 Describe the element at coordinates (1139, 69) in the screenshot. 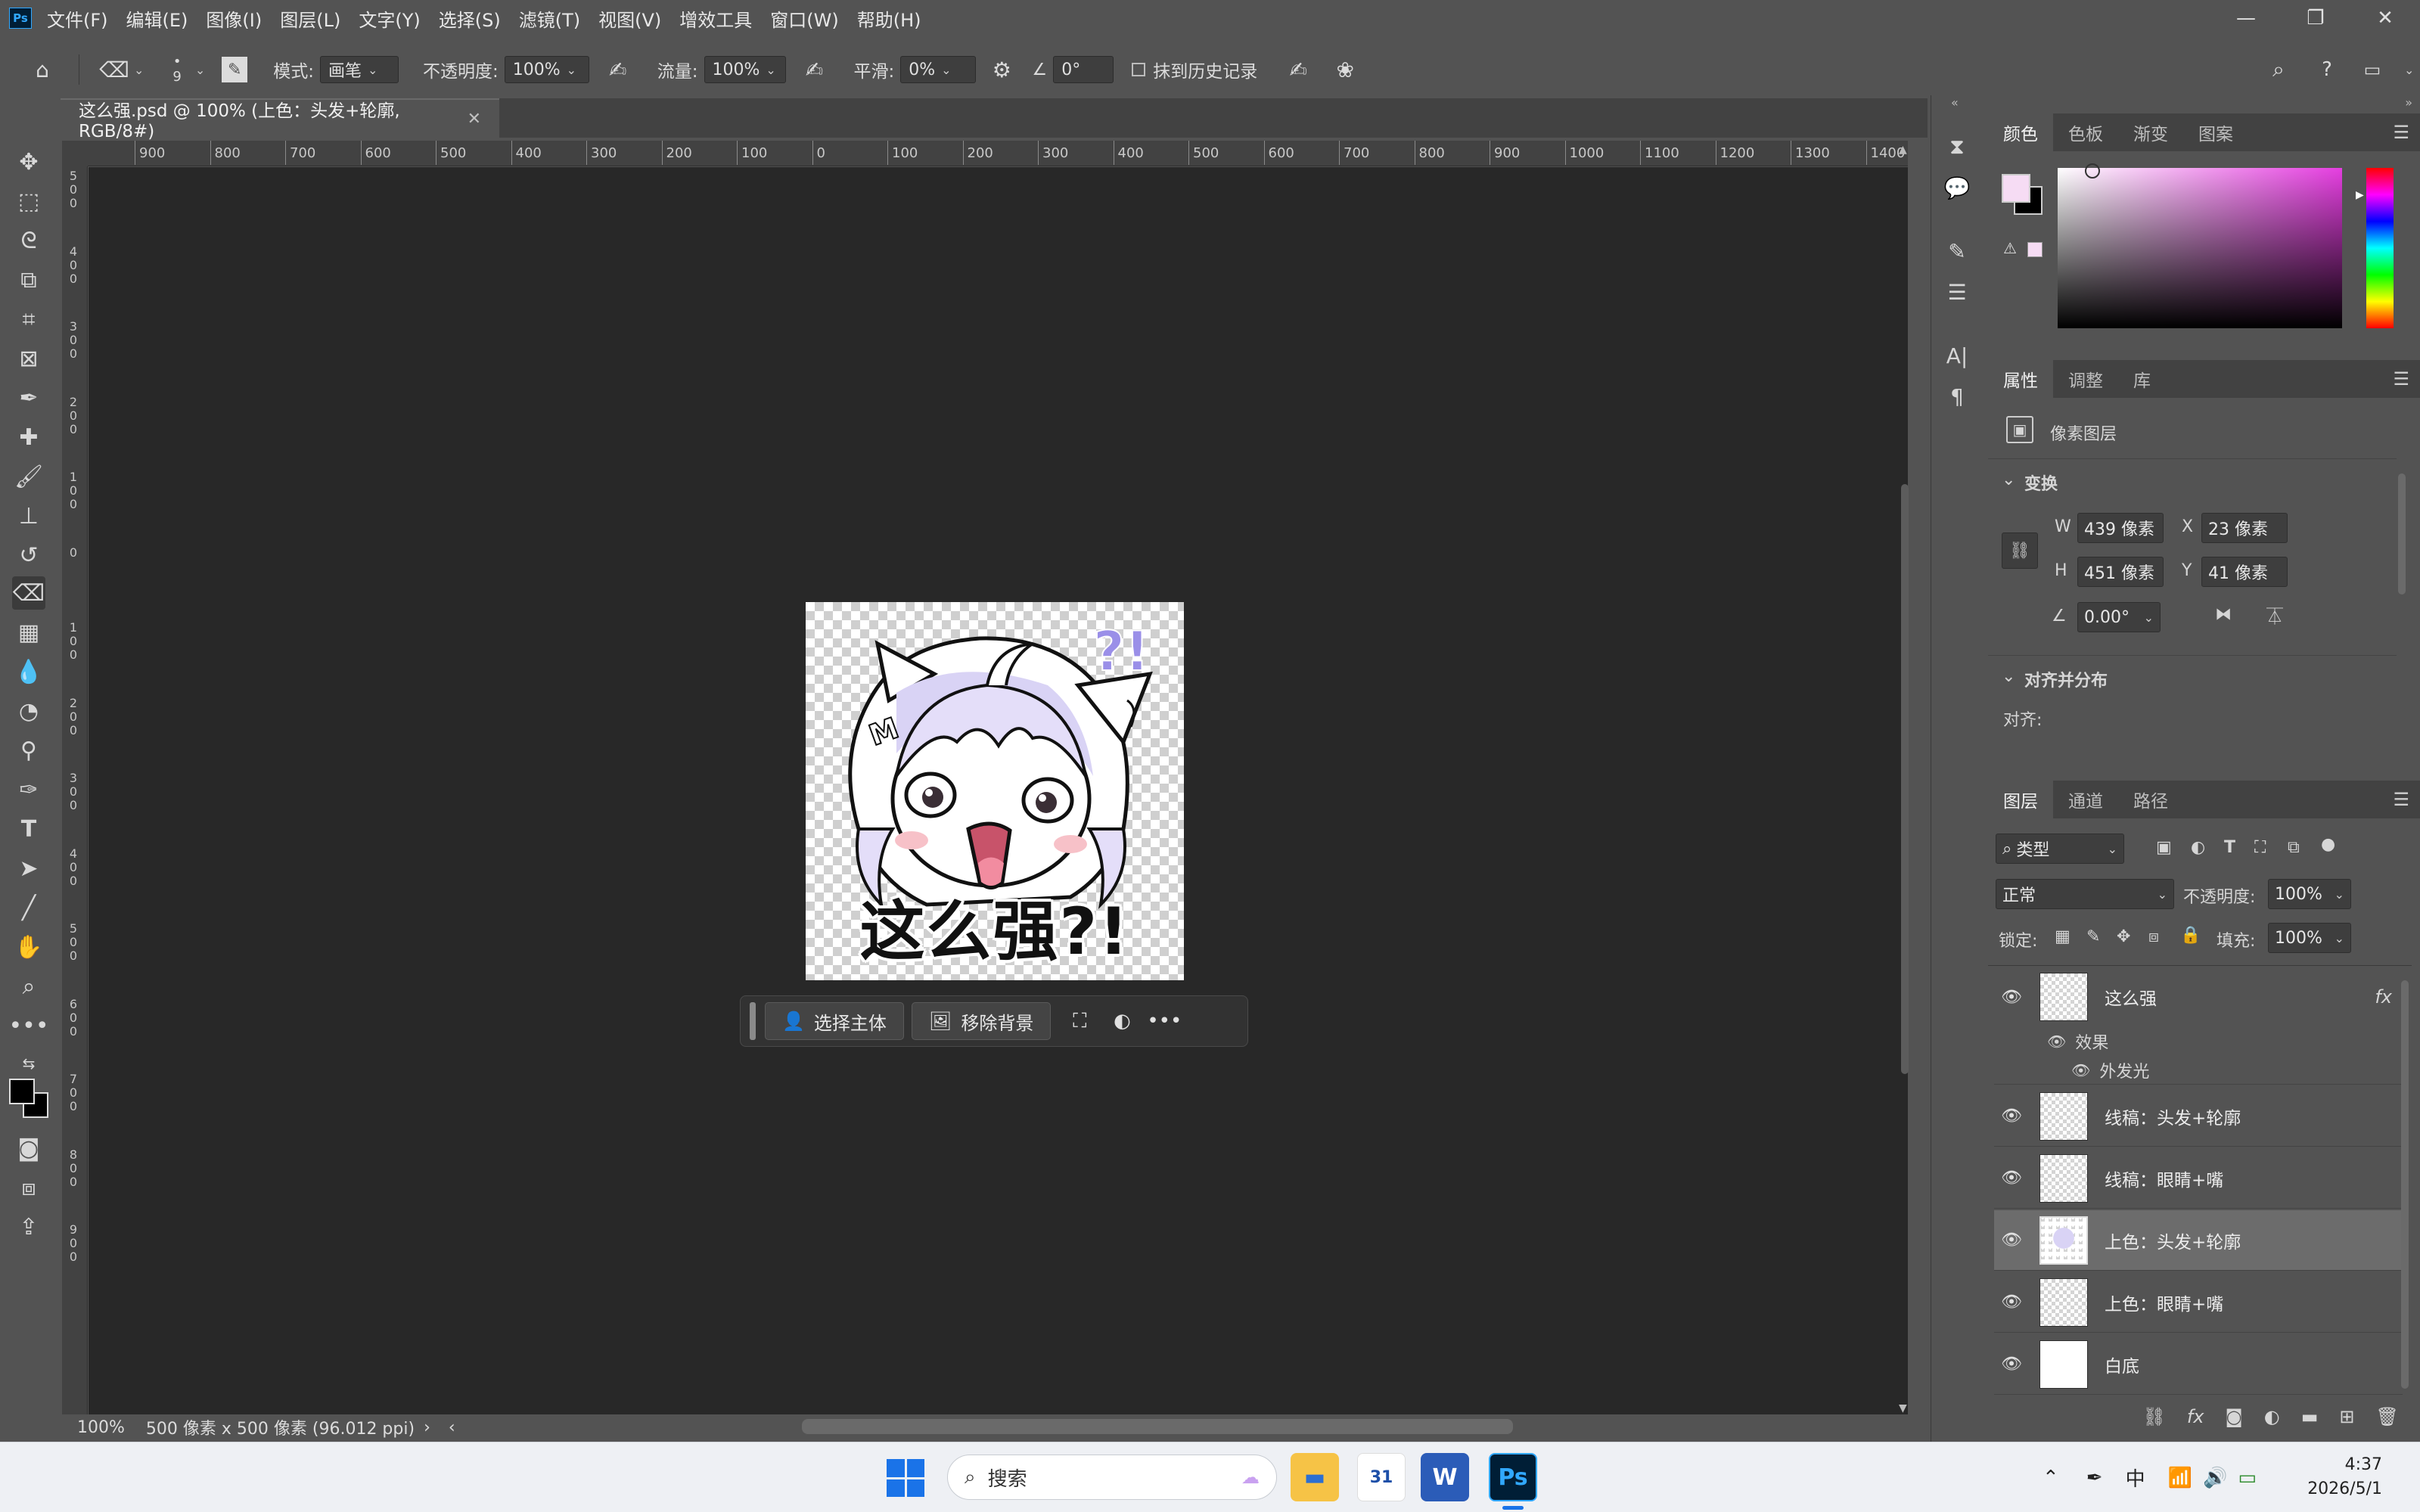

I see `history-checkbox` at that location.